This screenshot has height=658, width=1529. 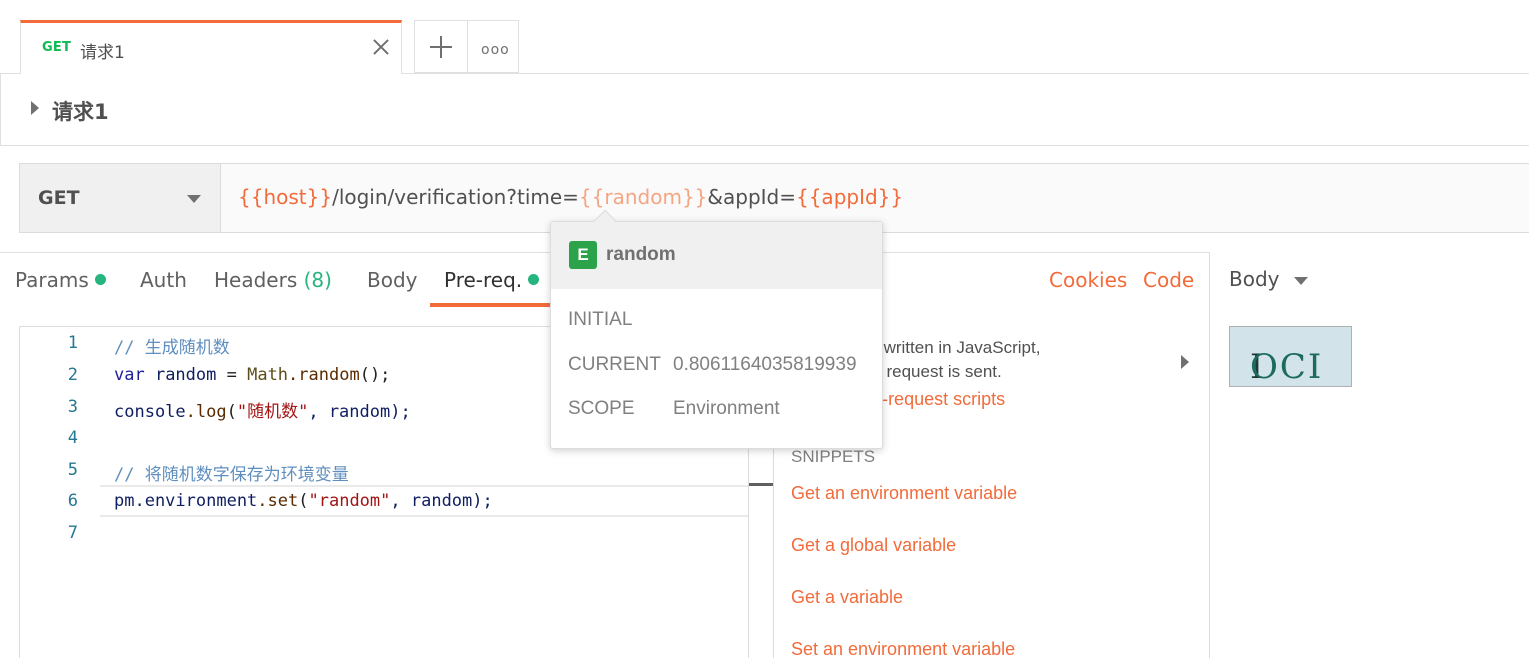 What do you see at coordinates (186, 501) in the screenshot?
I see `code-identifier: pm.environment` at bounding box center [186, 501].